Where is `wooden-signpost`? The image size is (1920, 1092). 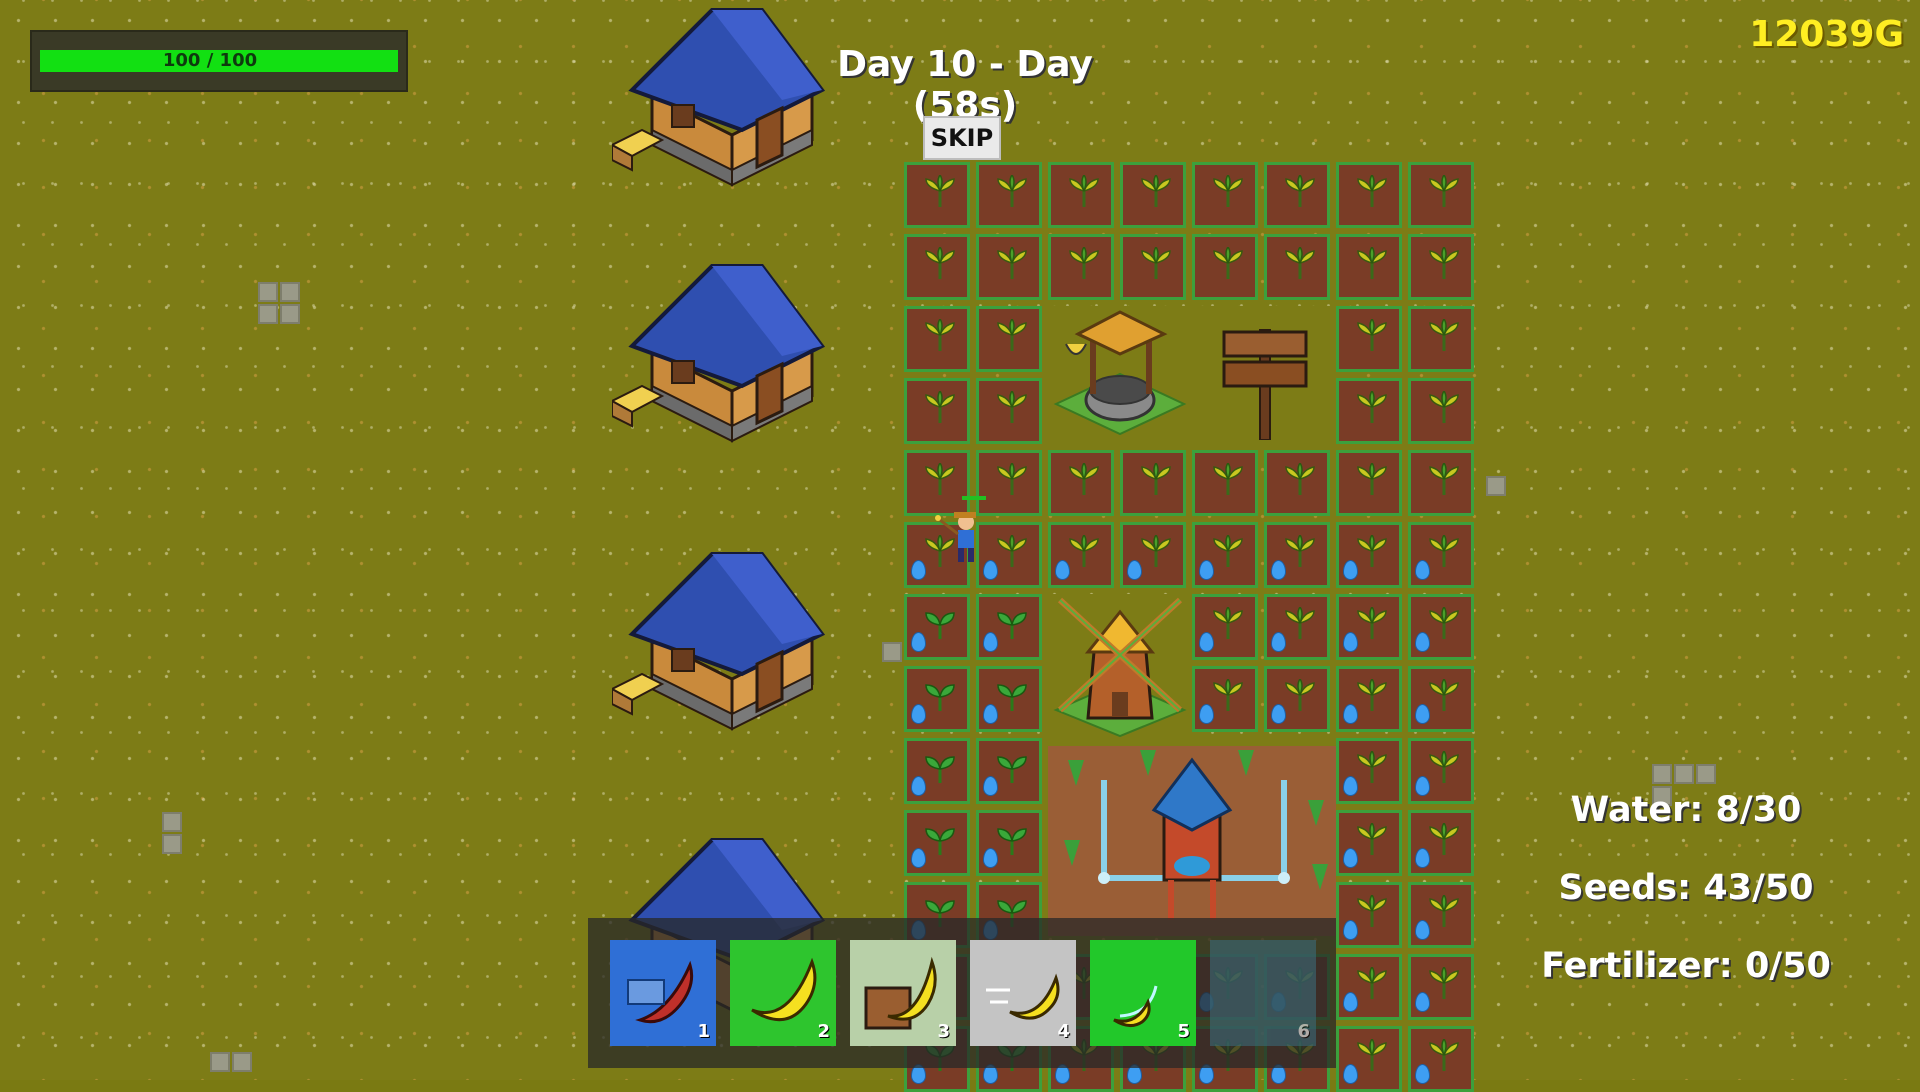 wooden-signpost is located at coordinates (1266, 375).